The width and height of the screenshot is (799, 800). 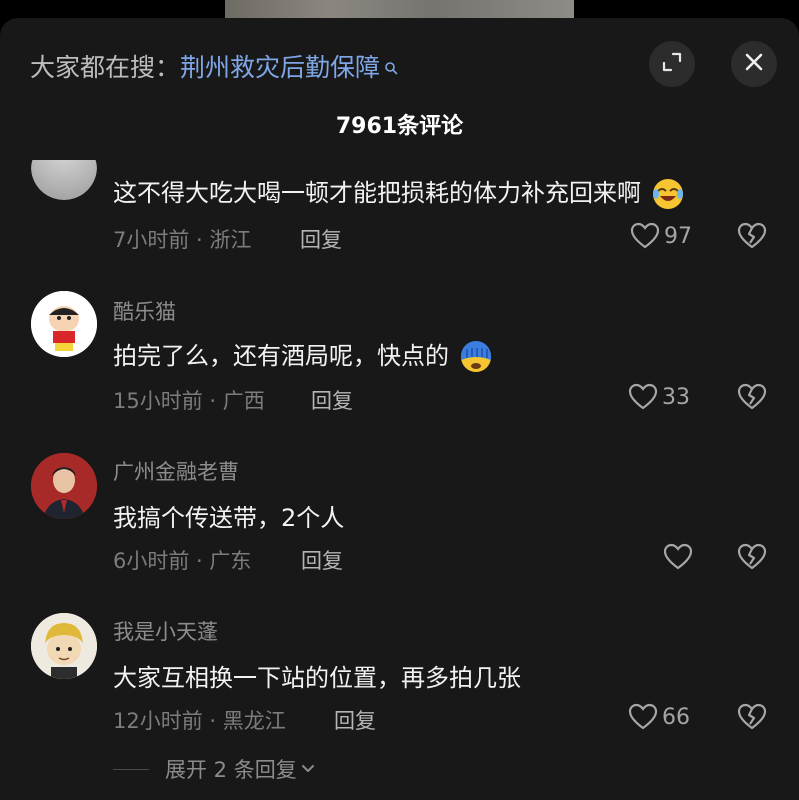 I want to click on like-button: 33, so click(x=659, y=397).